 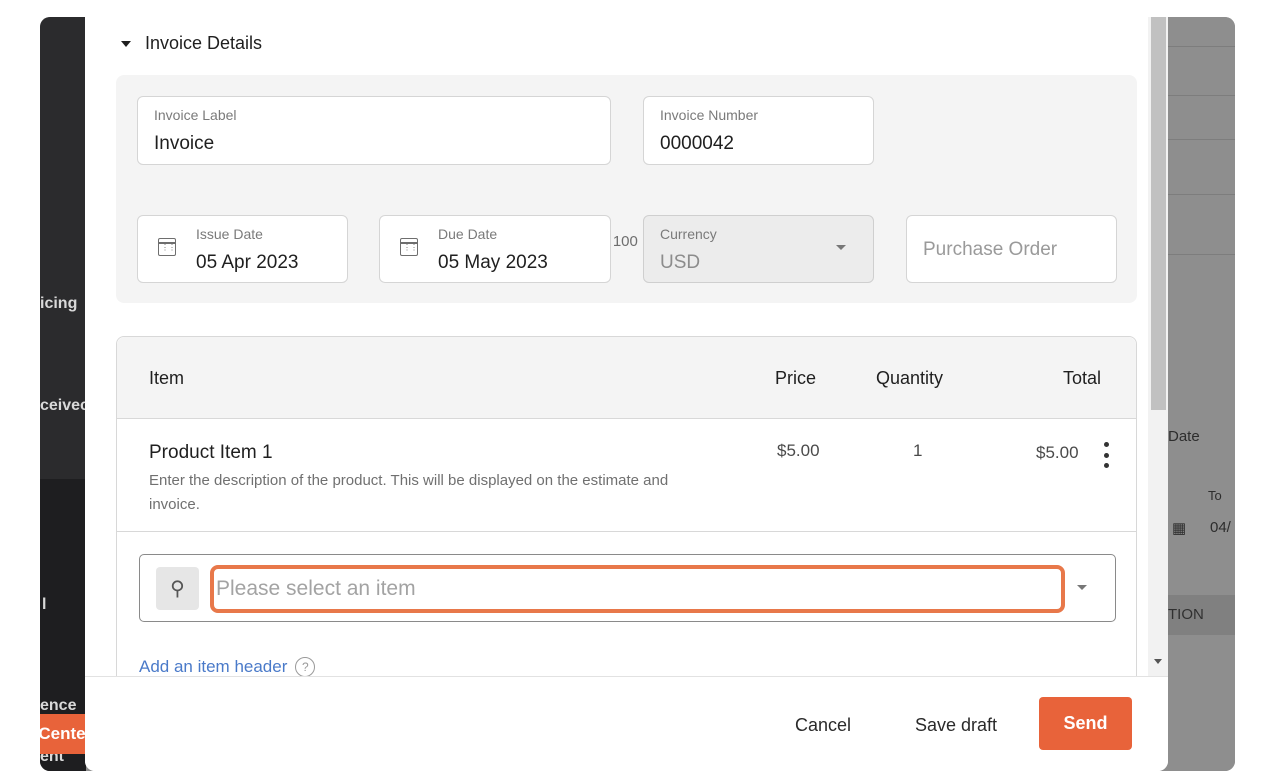 What do you see at coordinates (918, 450) in the screenshot?
I see `item-quantity: 1` at bounding box center [918, 450].